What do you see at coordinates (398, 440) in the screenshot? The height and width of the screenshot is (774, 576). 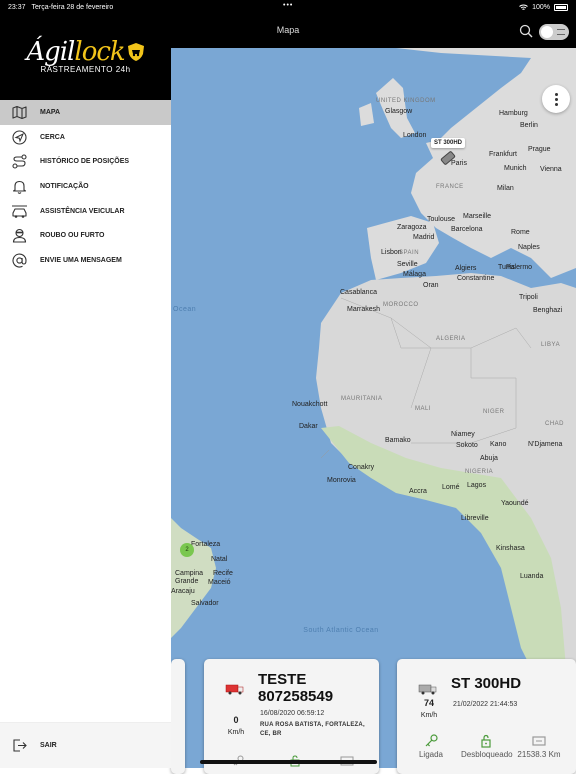 I see `map-label: Bamako` at bounding box center [398, 440].